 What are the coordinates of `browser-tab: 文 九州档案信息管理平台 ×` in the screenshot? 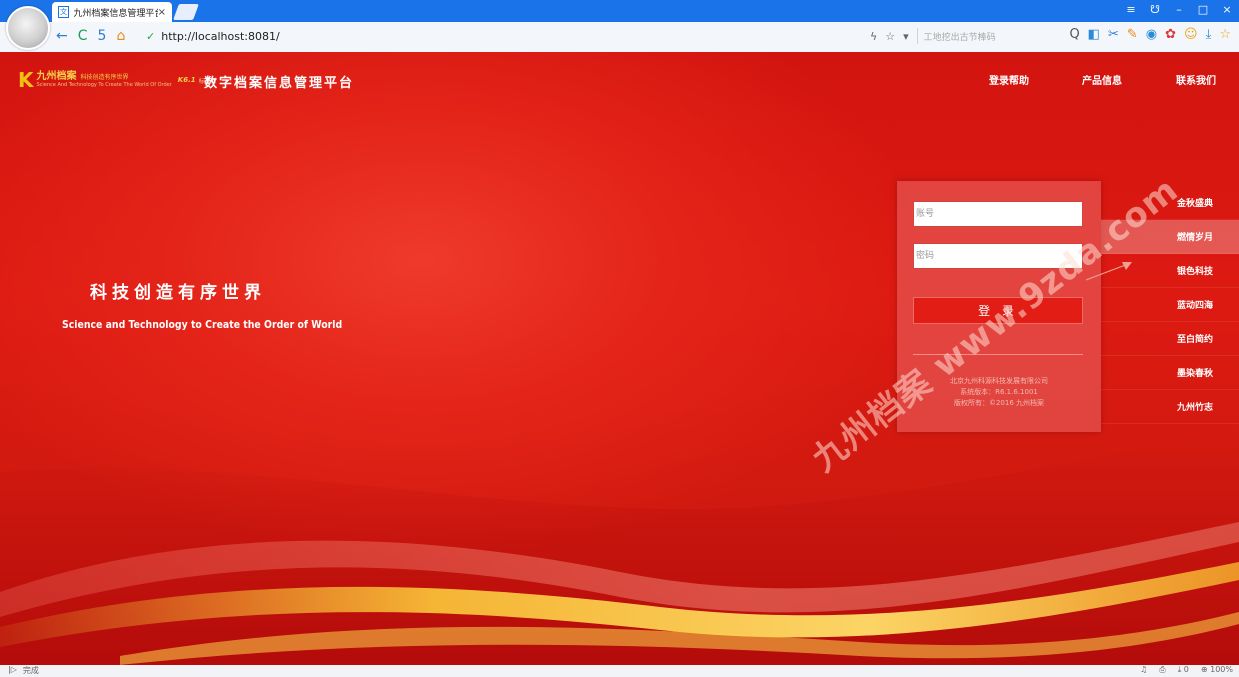 It's located at (112, 12).